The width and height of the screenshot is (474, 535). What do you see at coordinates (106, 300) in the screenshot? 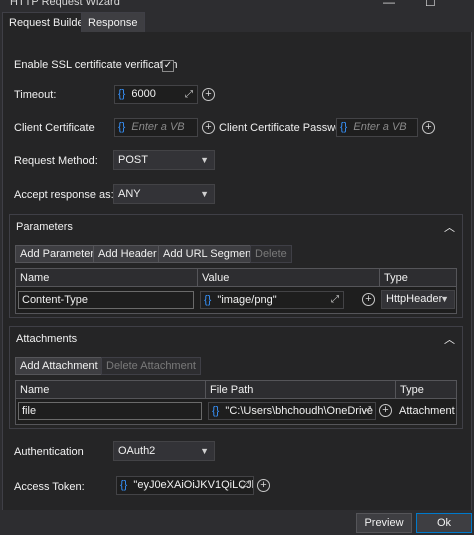
I see `parameter-name-input: Content-Type` at bounding box center [106, 300].